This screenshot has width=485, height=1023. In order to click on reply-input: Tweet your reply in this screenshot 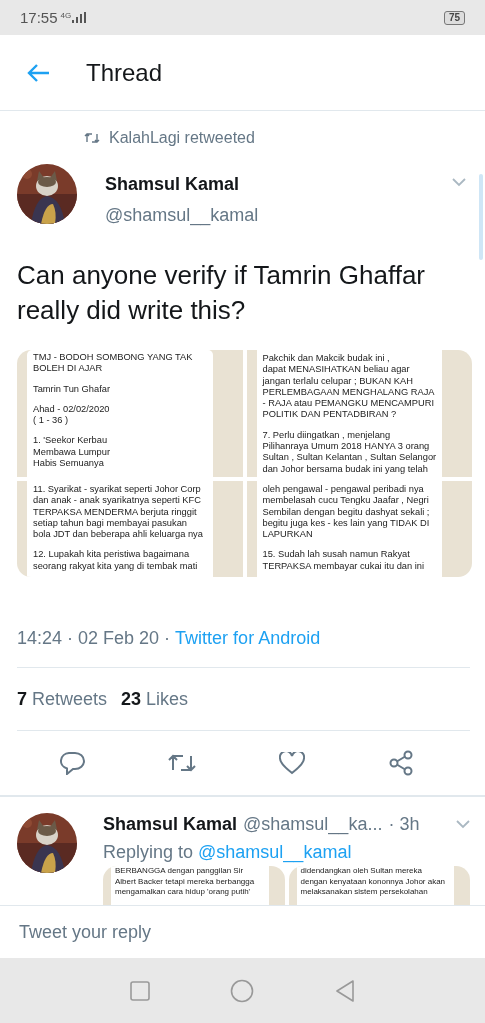, I will do `click(242, 932)`.